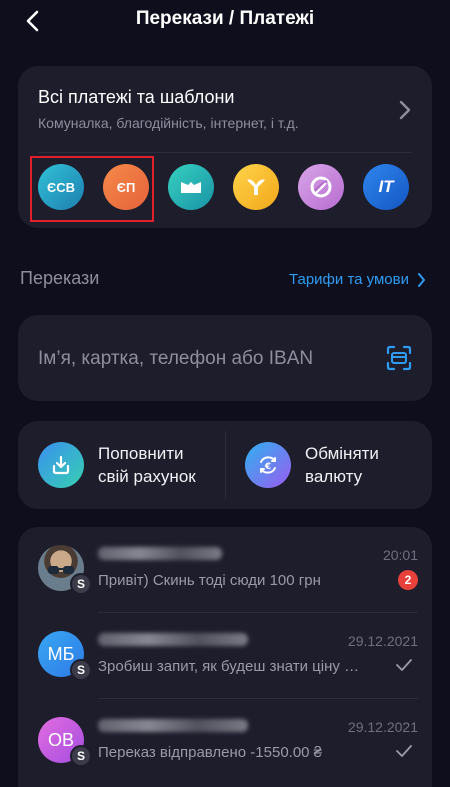  I want to click on tariffs-link-label: Тарифи та умови, so click(349, 279).